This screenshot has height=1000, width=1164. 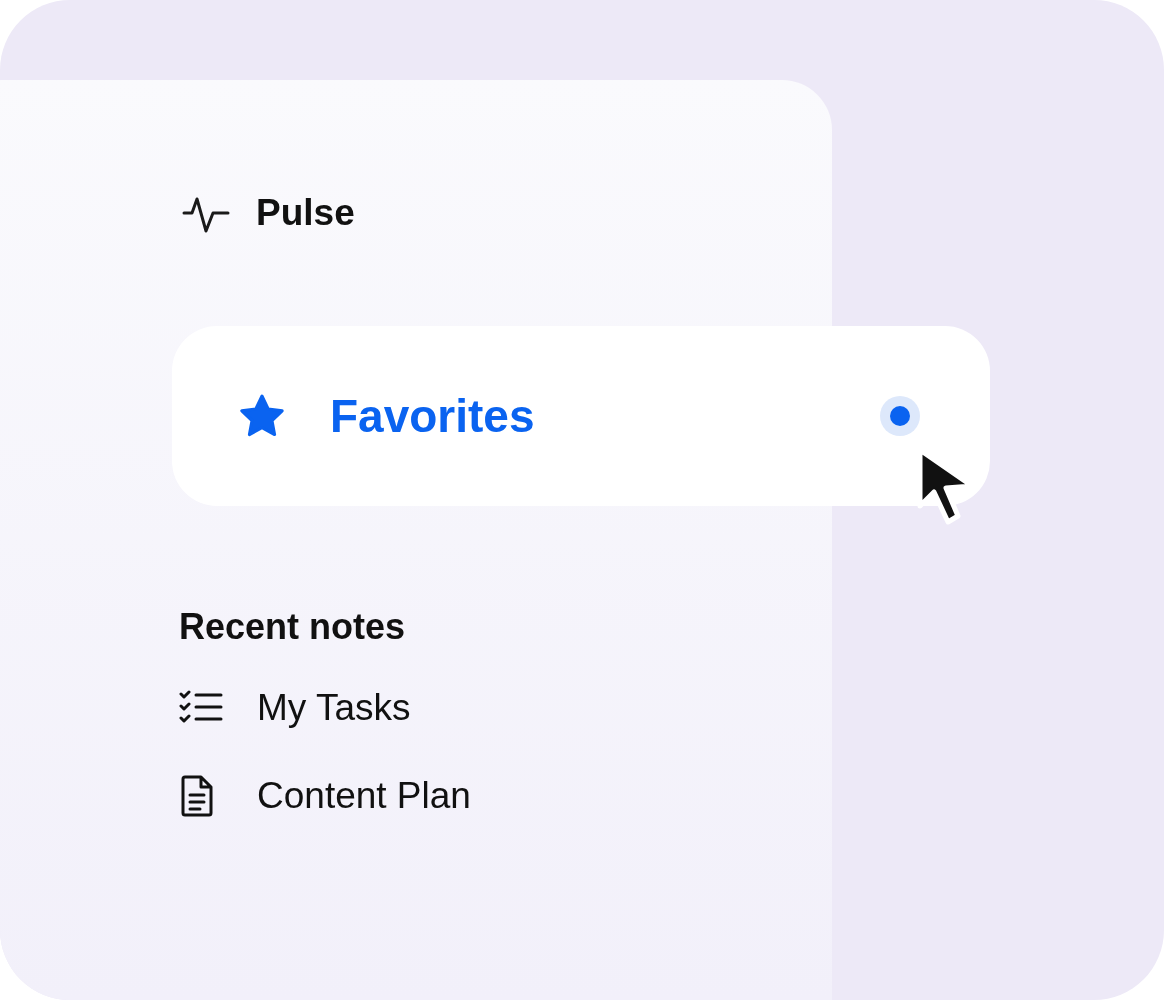 I want to click on item-label: Favorites, so click(x=432, y=416).